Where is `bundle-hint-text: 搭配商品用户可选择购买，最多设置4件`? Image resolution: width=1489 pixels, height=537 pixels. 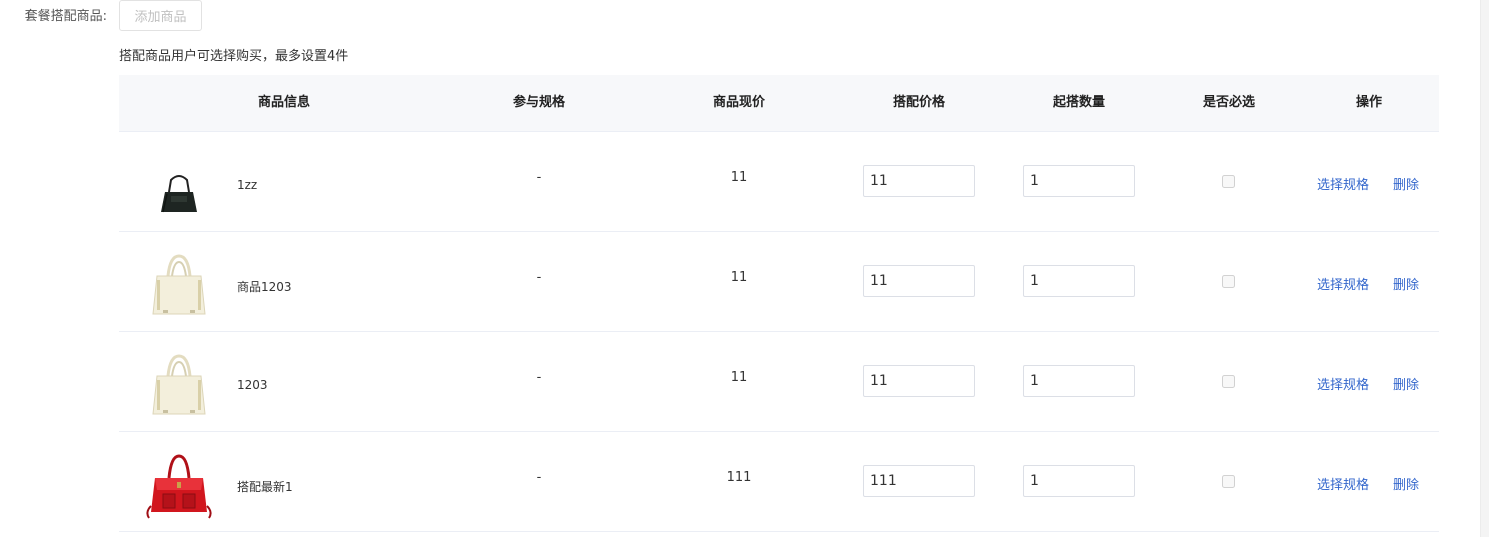 bundle-hint-text: 搭配商品用户可选择购买，最多设置4件 is located at coordinates (234, 56).